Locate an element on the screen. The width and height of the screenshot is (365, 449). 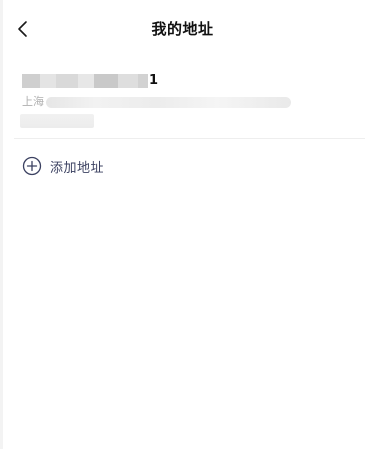
address-detail: 上海 is located at coordinates (156, 102).